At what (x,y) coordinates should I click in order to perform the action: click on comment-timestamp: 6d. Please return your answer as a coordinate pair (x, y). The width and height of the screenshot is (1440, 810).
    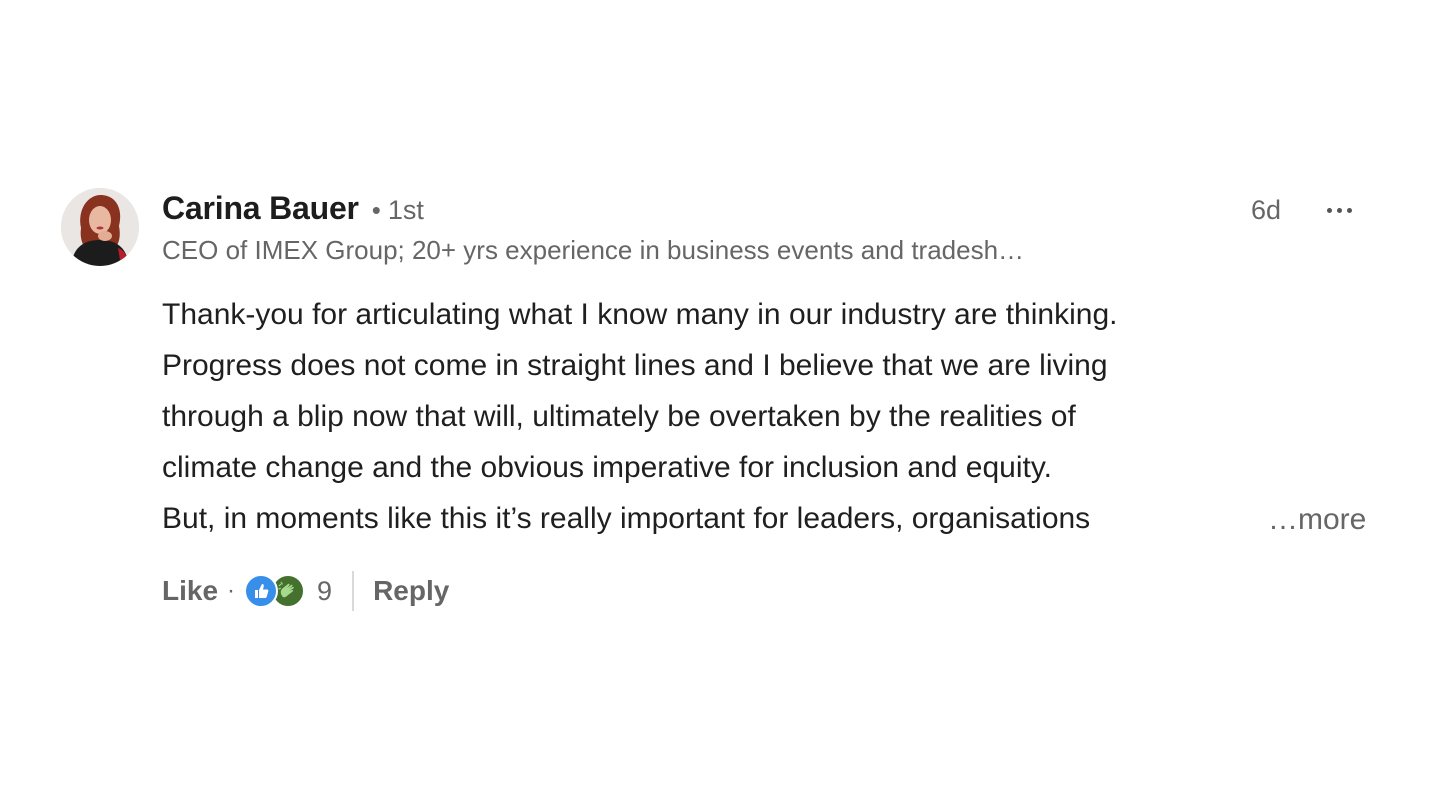
    Looking at the image, I should click on (1266, 210).